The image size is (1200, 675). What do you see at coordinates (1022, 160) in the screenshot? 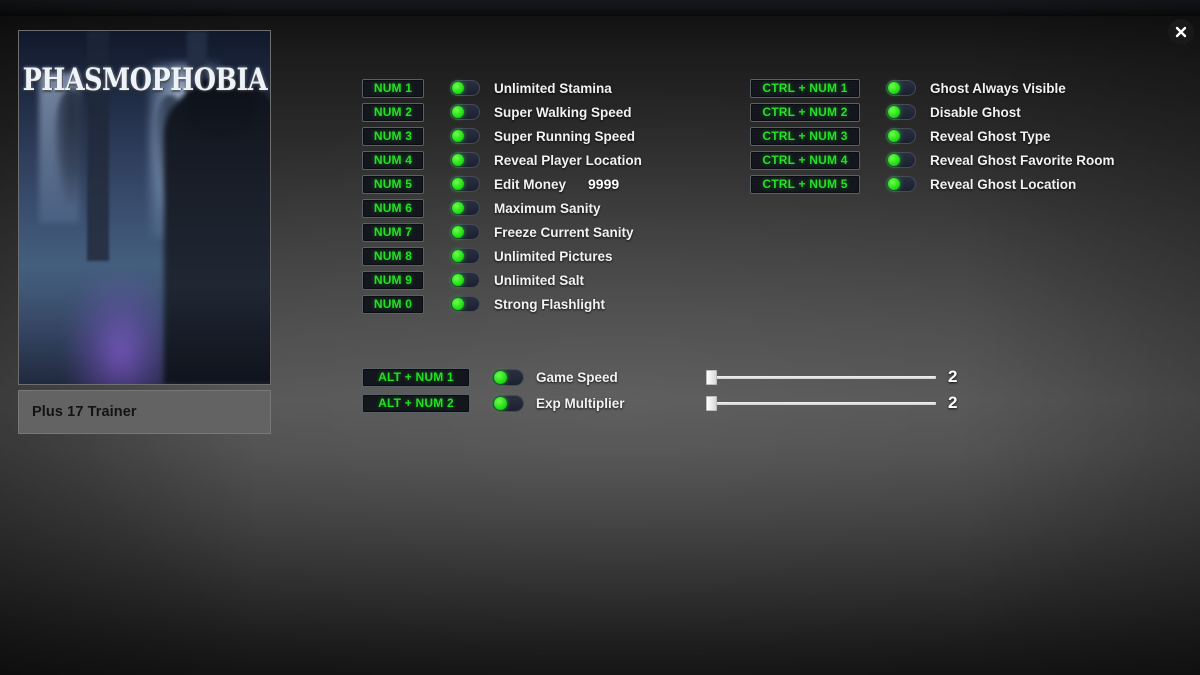
I see `cheat-label: Reveal Ghost Favorite Room` at bounding box center [1022, 160].